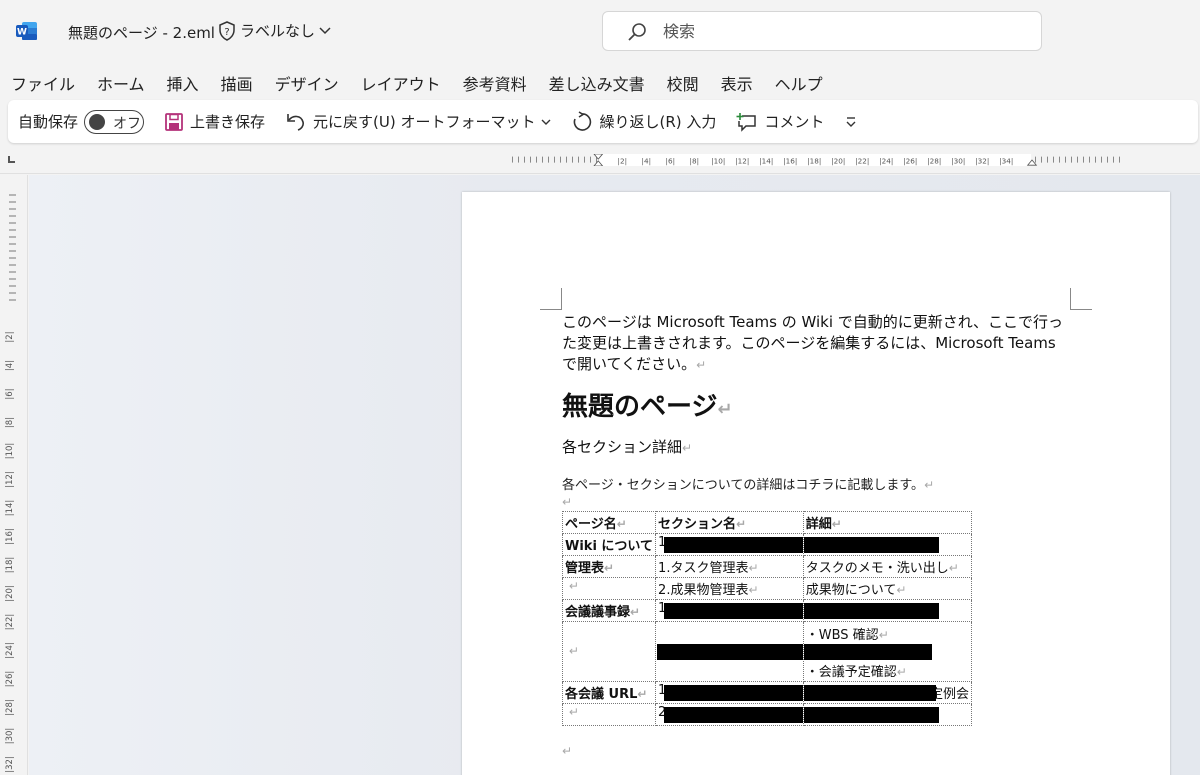  What do you see at coordinates (851, 122) in the screenshot?
I see `customize-toolbar-button` at bounding box center [851, 122].